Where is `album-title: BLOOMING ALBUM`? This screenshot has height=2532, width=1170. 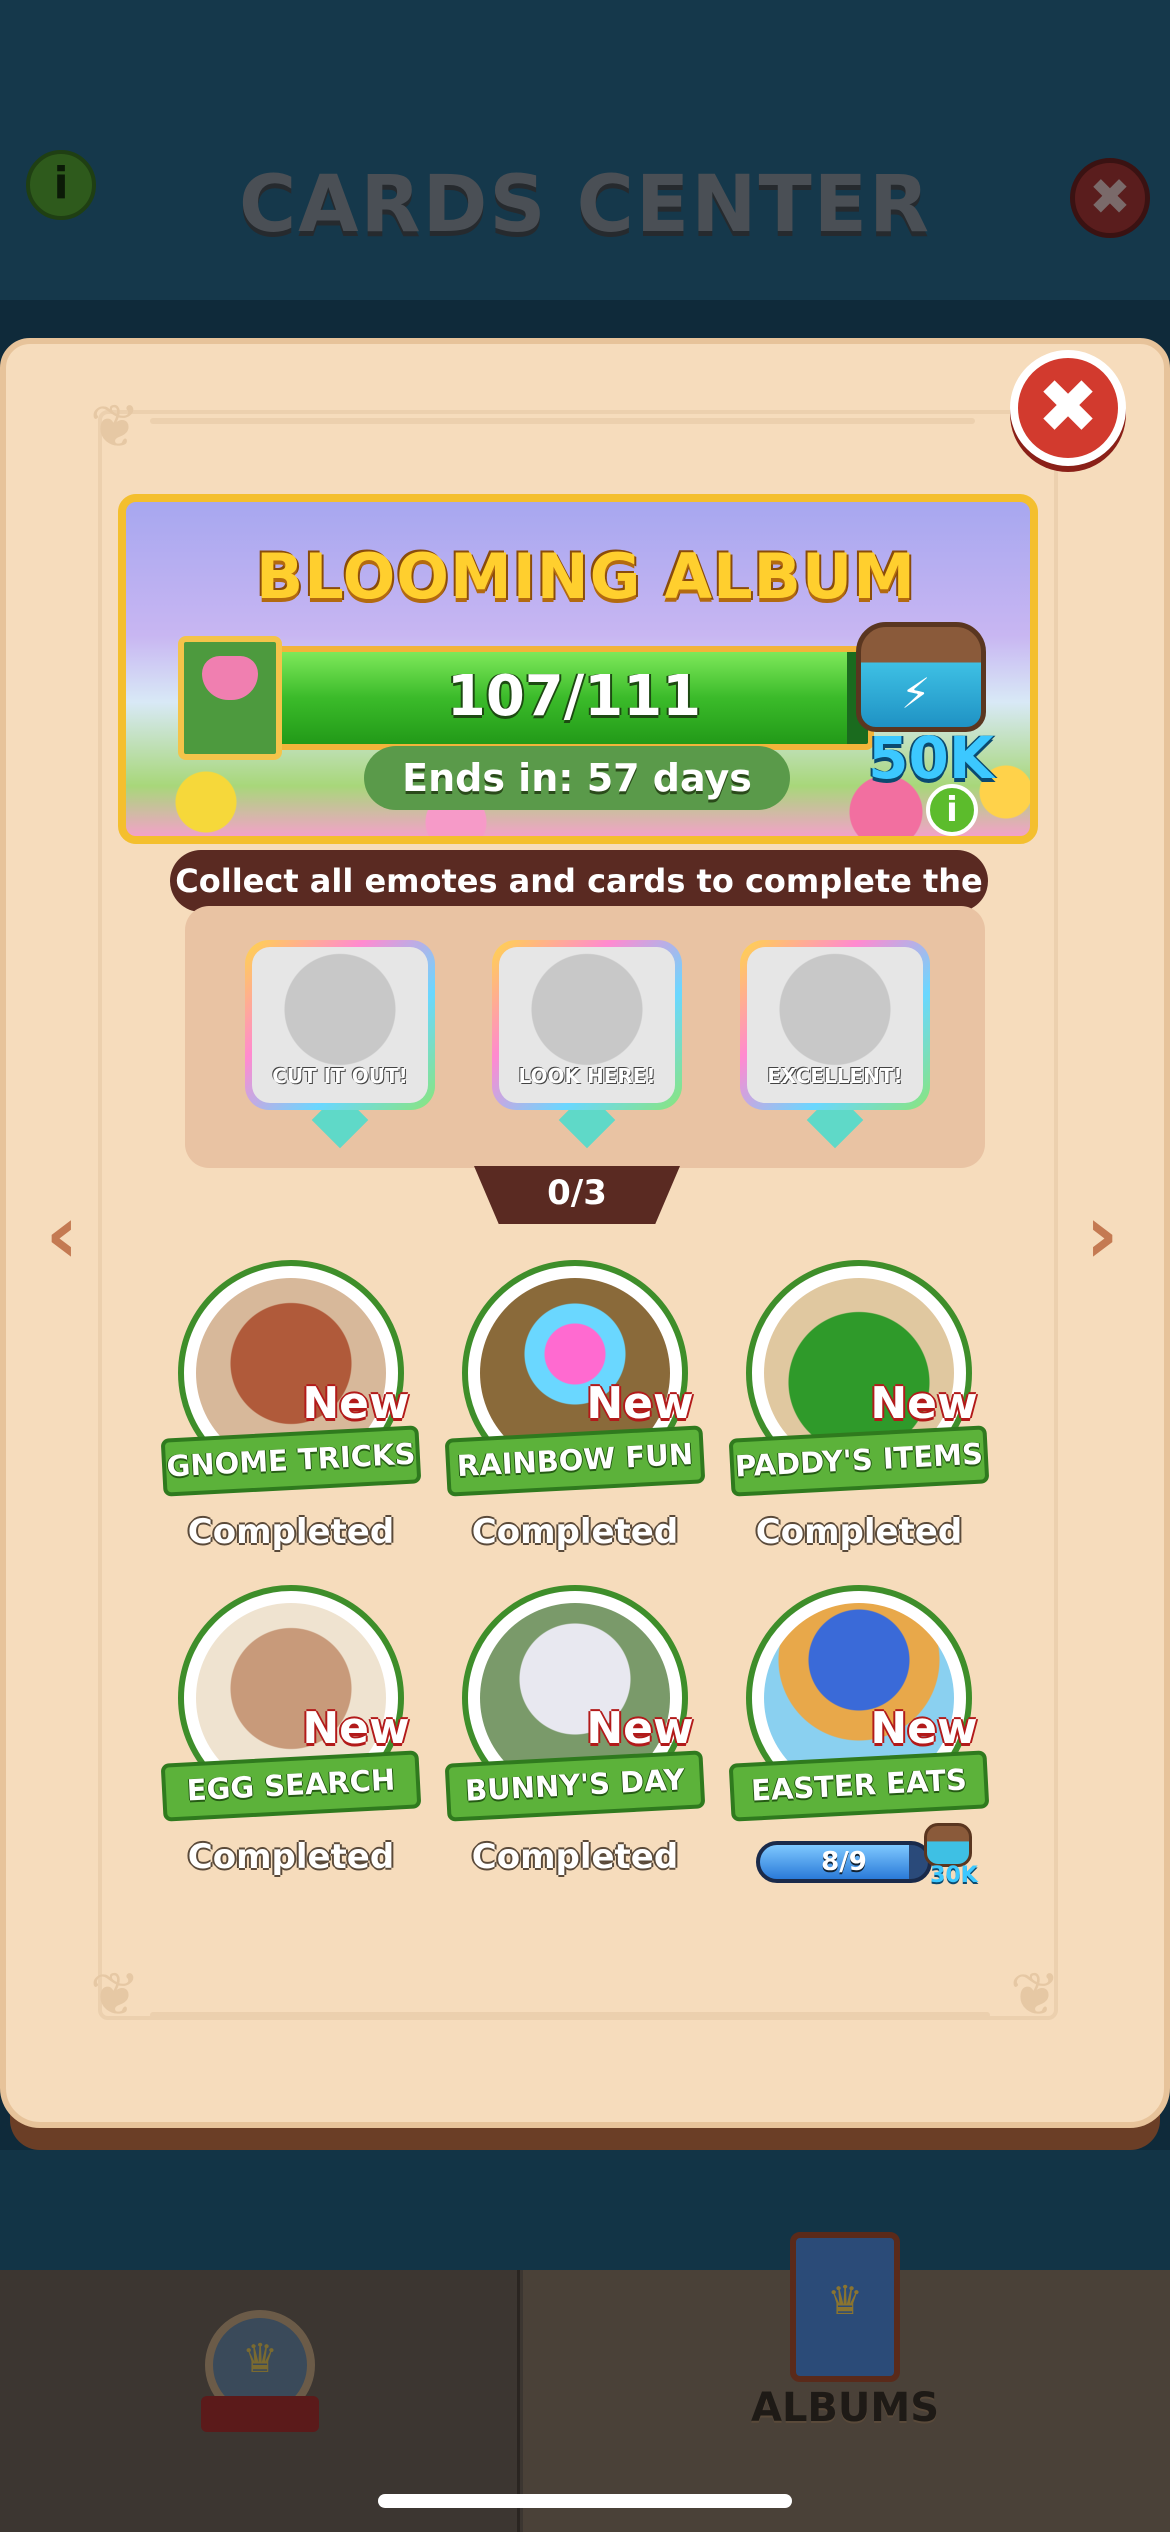 album-title: BLOOMING ALBUM is located at coordinates (586, 576).